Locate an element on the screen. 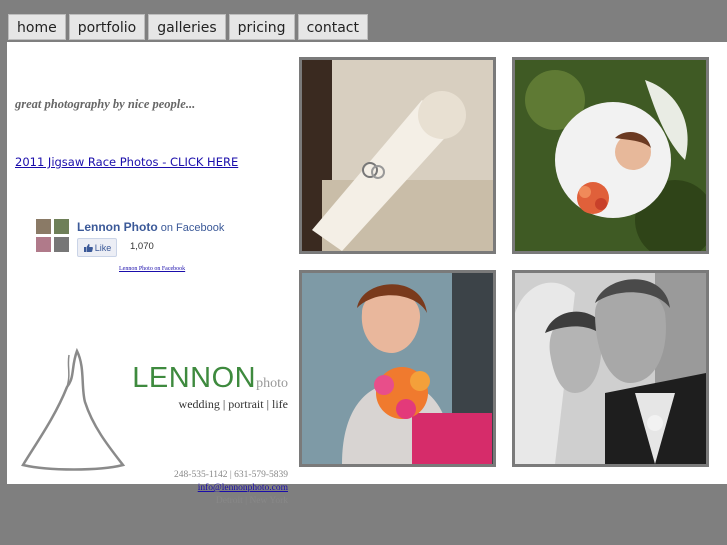 The height and width of the screenshot is (545, 727). facebook-page-title: Lennon Photo on Facebook is located at coordinates (150, 227).